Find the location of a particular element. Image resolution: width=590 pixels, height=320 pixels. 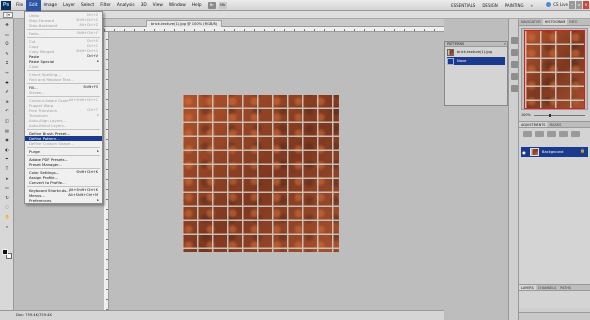

brick-texture-image is located at coordinates (260, 173).